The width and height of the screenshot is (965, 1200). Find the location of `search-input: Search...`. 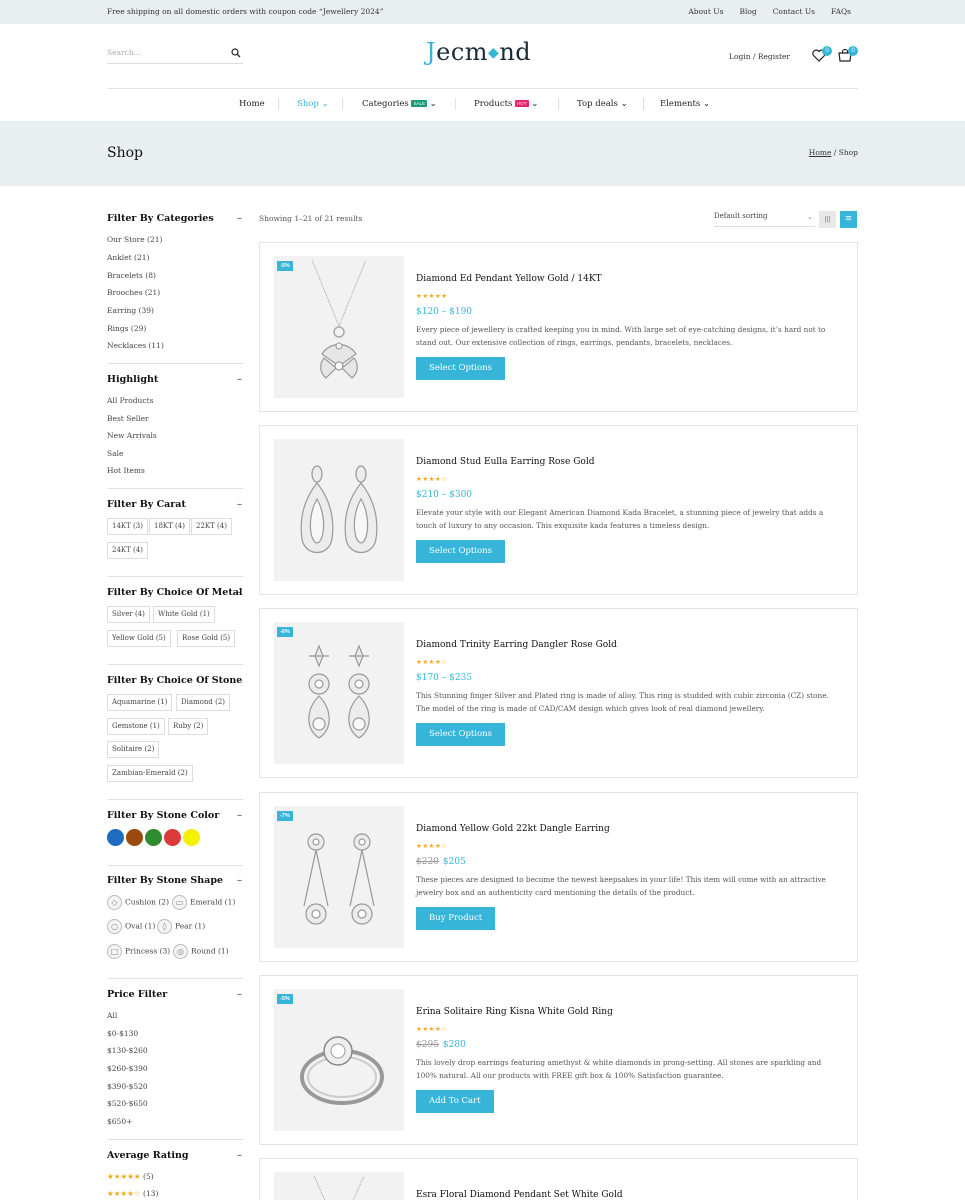

search-input: Search... is located at coordinates (175, 54).